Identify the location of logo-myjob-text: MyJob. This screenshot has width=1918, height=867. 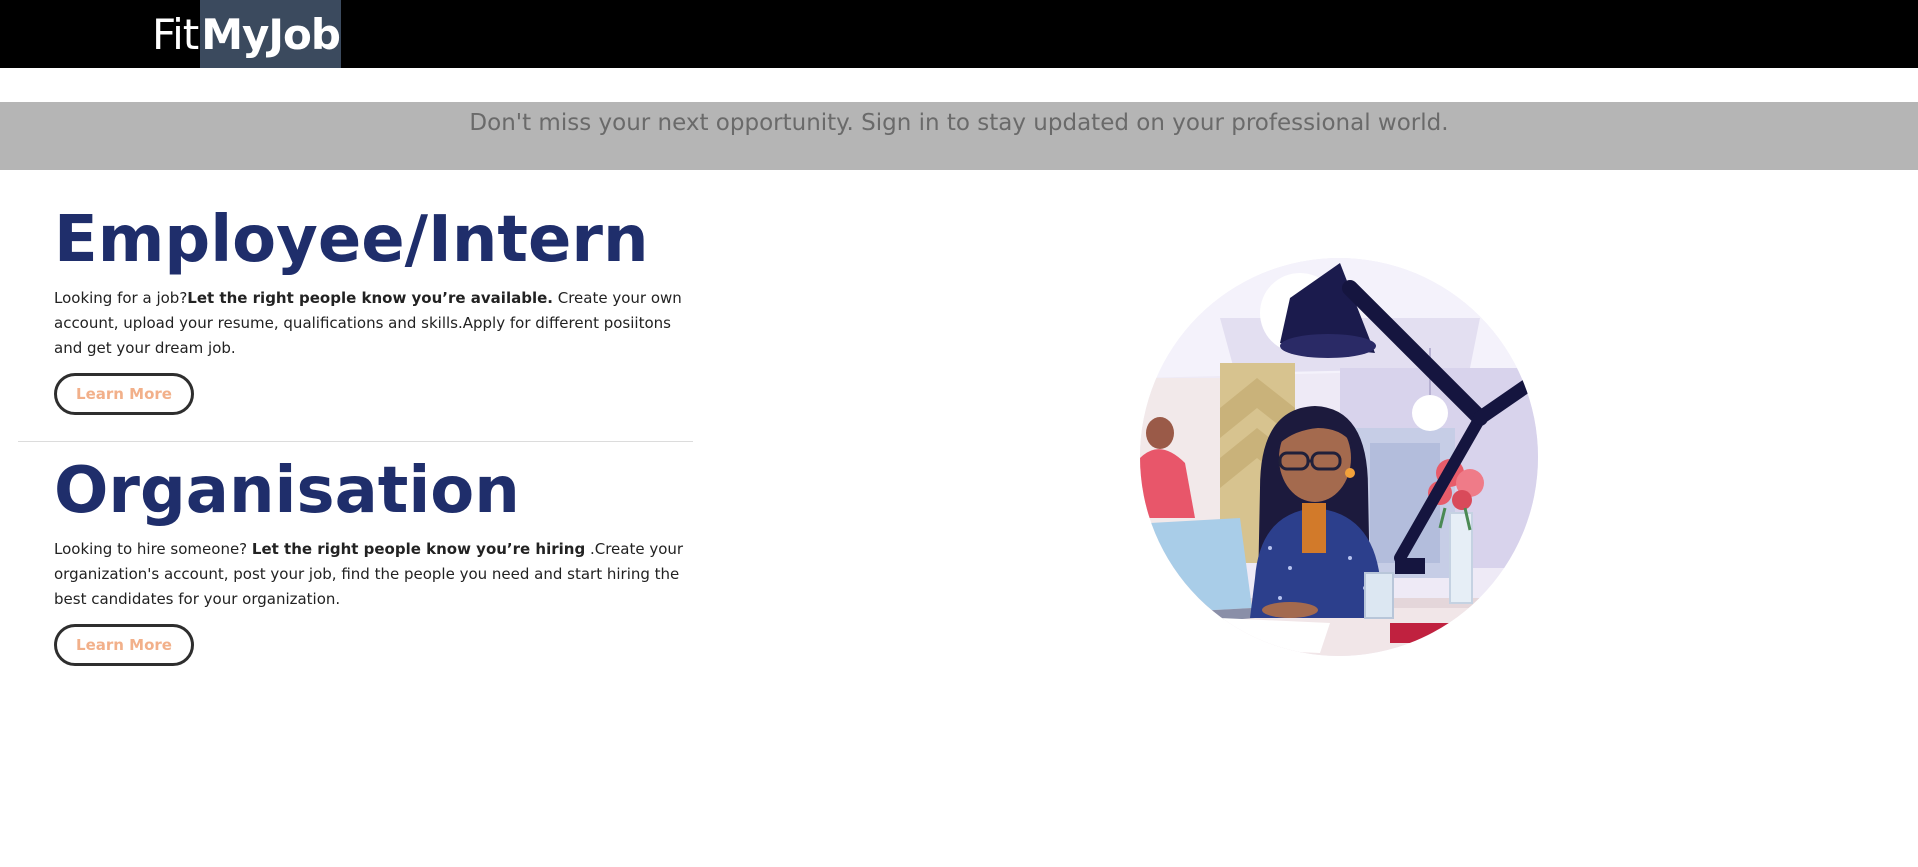
(270, 34).